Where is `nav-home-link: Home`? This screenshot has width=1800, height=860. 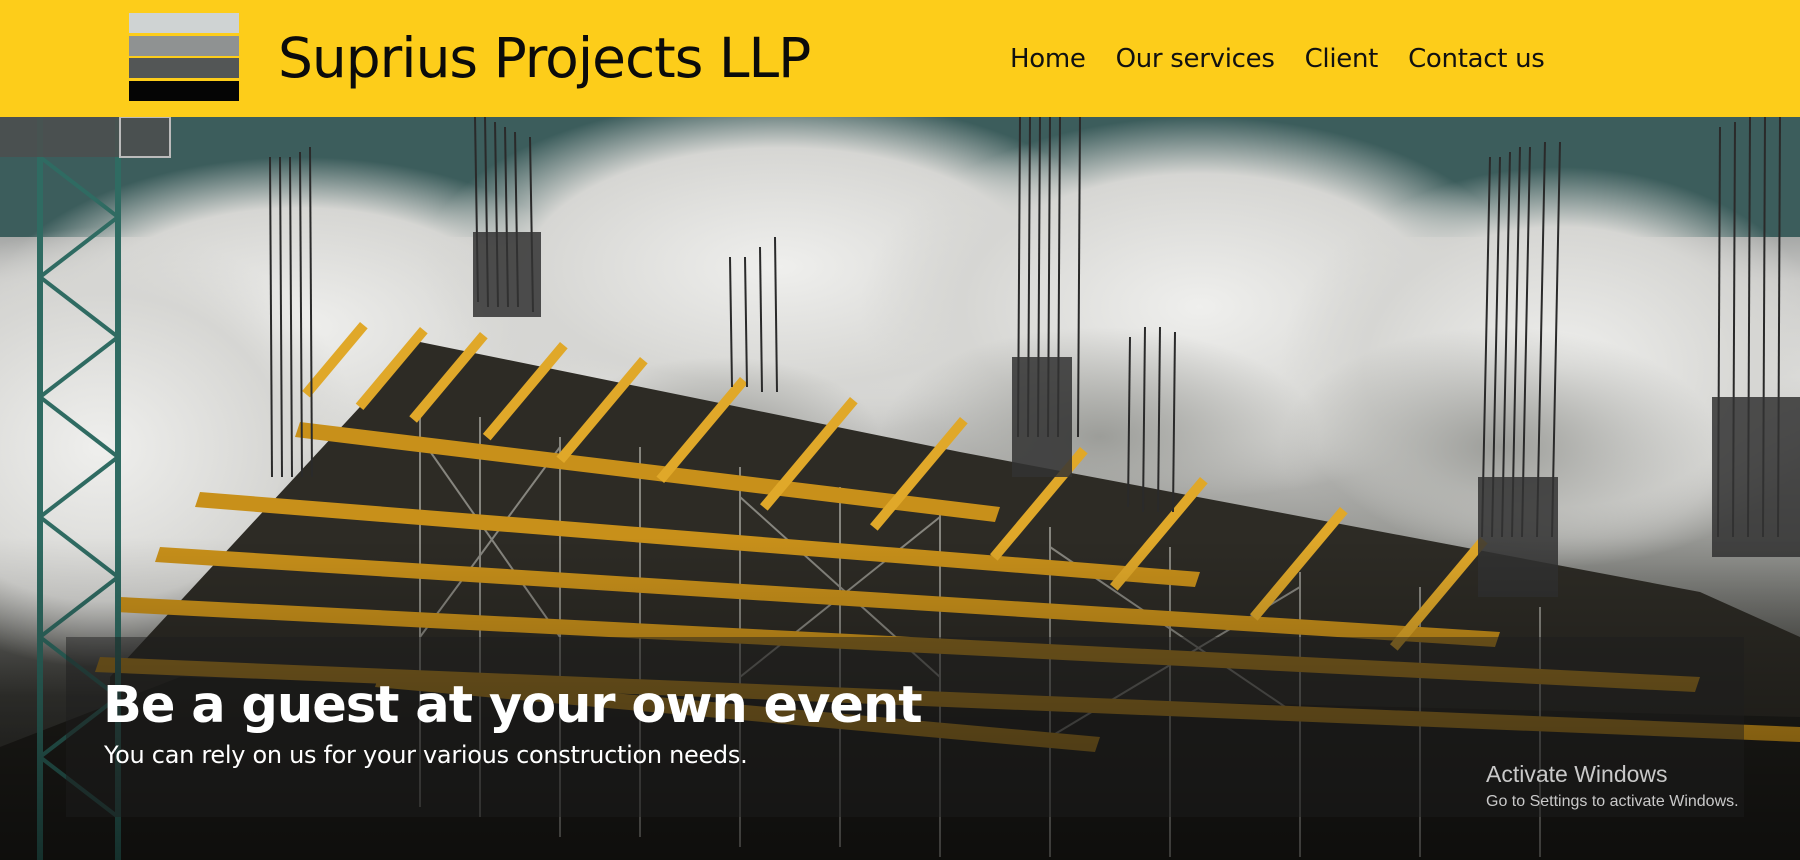
nav-home-link: Home is located at coordinates (1048, 59).